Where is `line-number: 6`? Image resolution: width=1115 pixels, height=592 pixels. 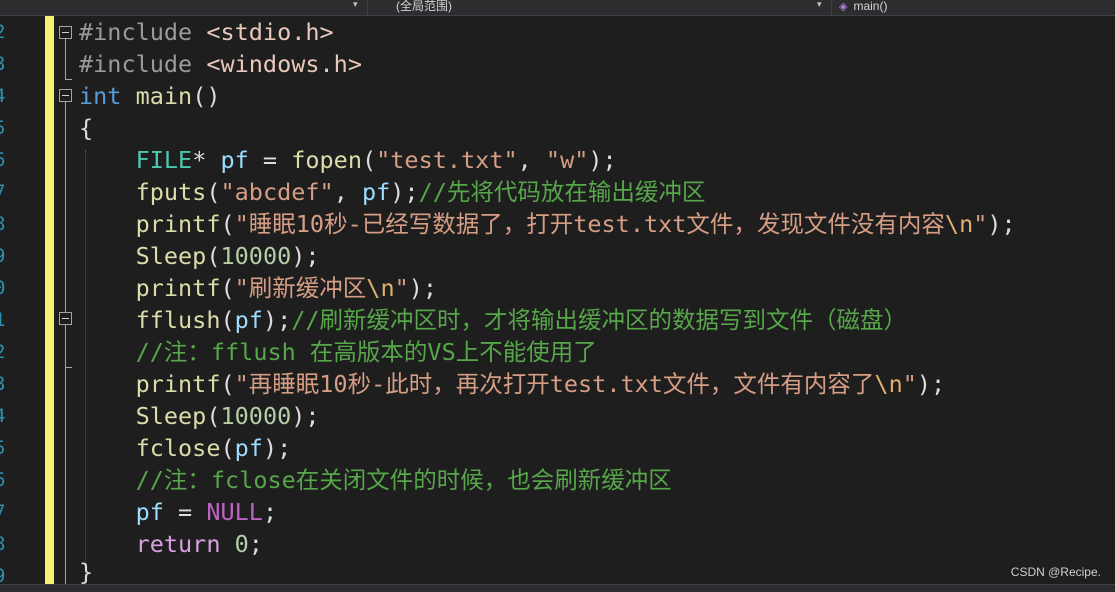 line-number: 6 is located at coordinates (4, 480).